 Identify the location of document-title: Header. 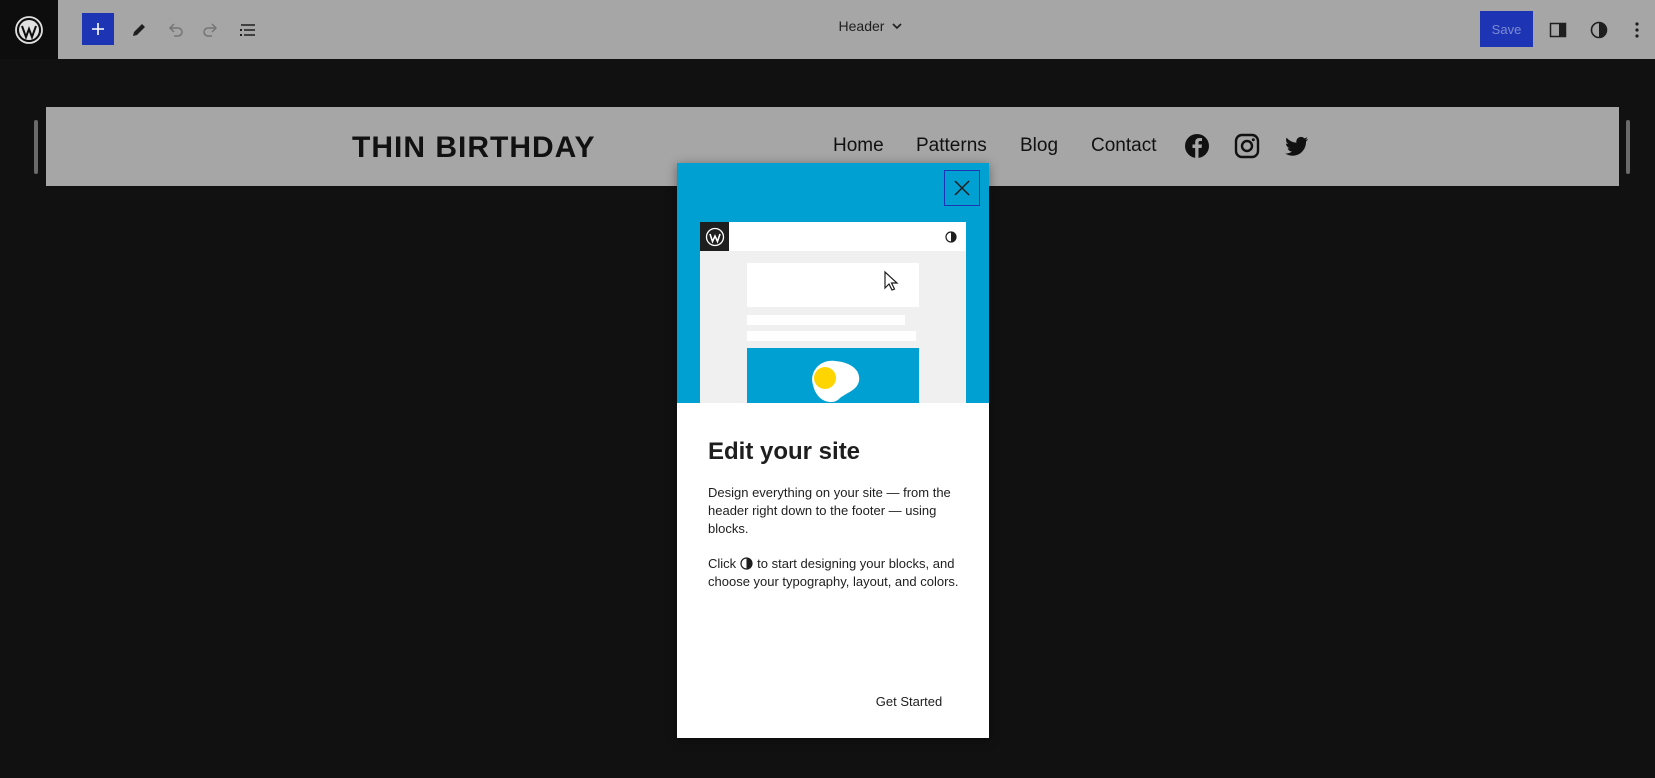
(861, 26).